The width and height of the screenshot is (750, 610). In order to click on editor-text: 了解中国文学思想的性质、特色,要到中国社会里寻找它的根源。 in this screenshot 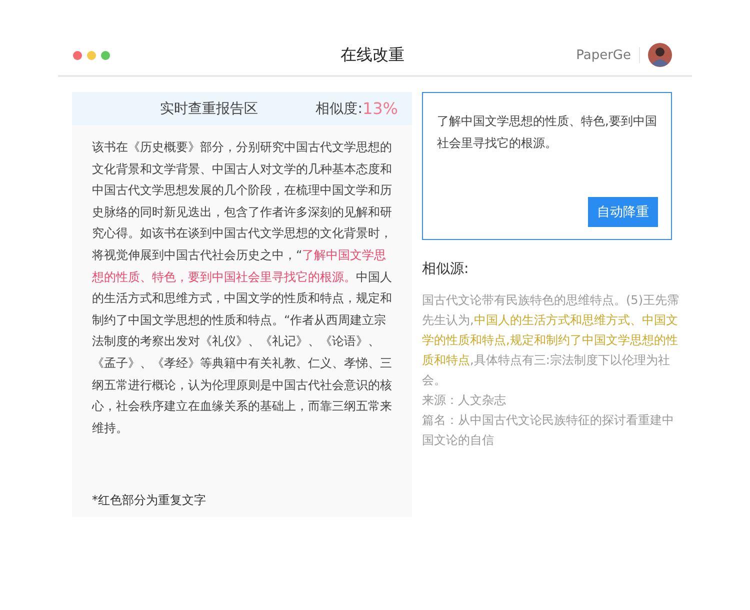, I will do `click(547, 132)`.